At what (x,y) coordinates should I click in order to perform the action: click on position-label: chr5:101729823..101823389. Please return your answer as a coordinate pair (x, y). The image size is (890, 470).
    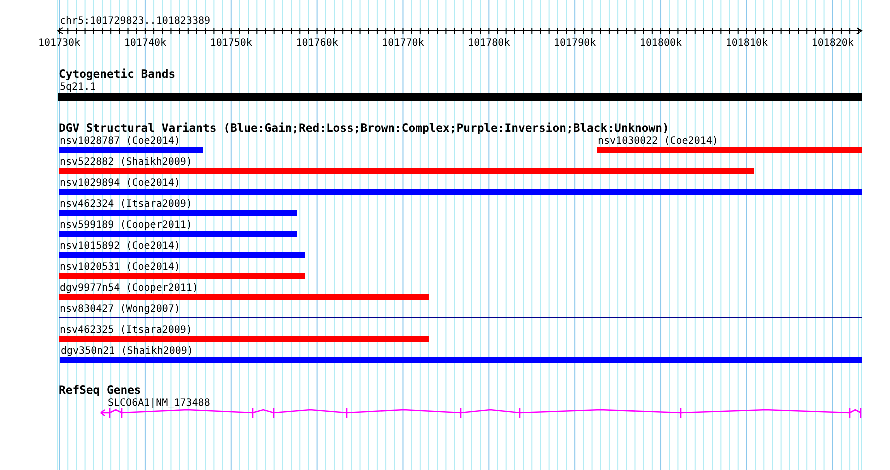
    Looking at the image, I should click on (135, 21).